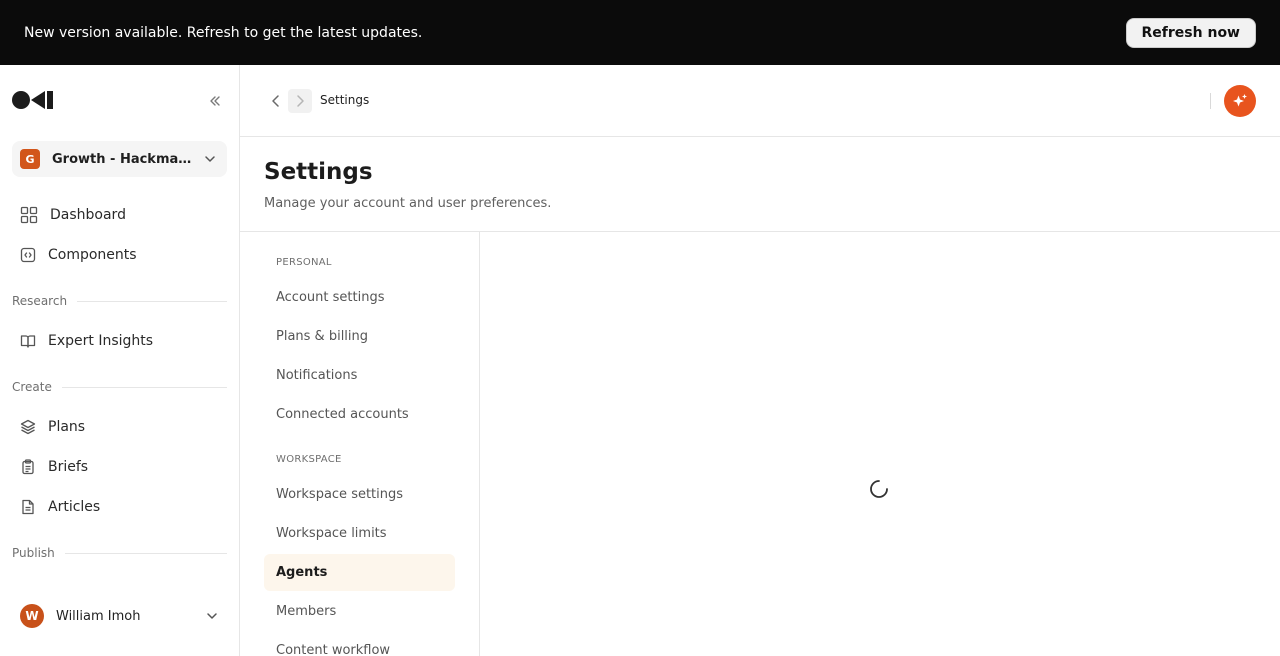  Describe the element at coordinates (1210, 101) in the screenshot. I see `divider` at that location.